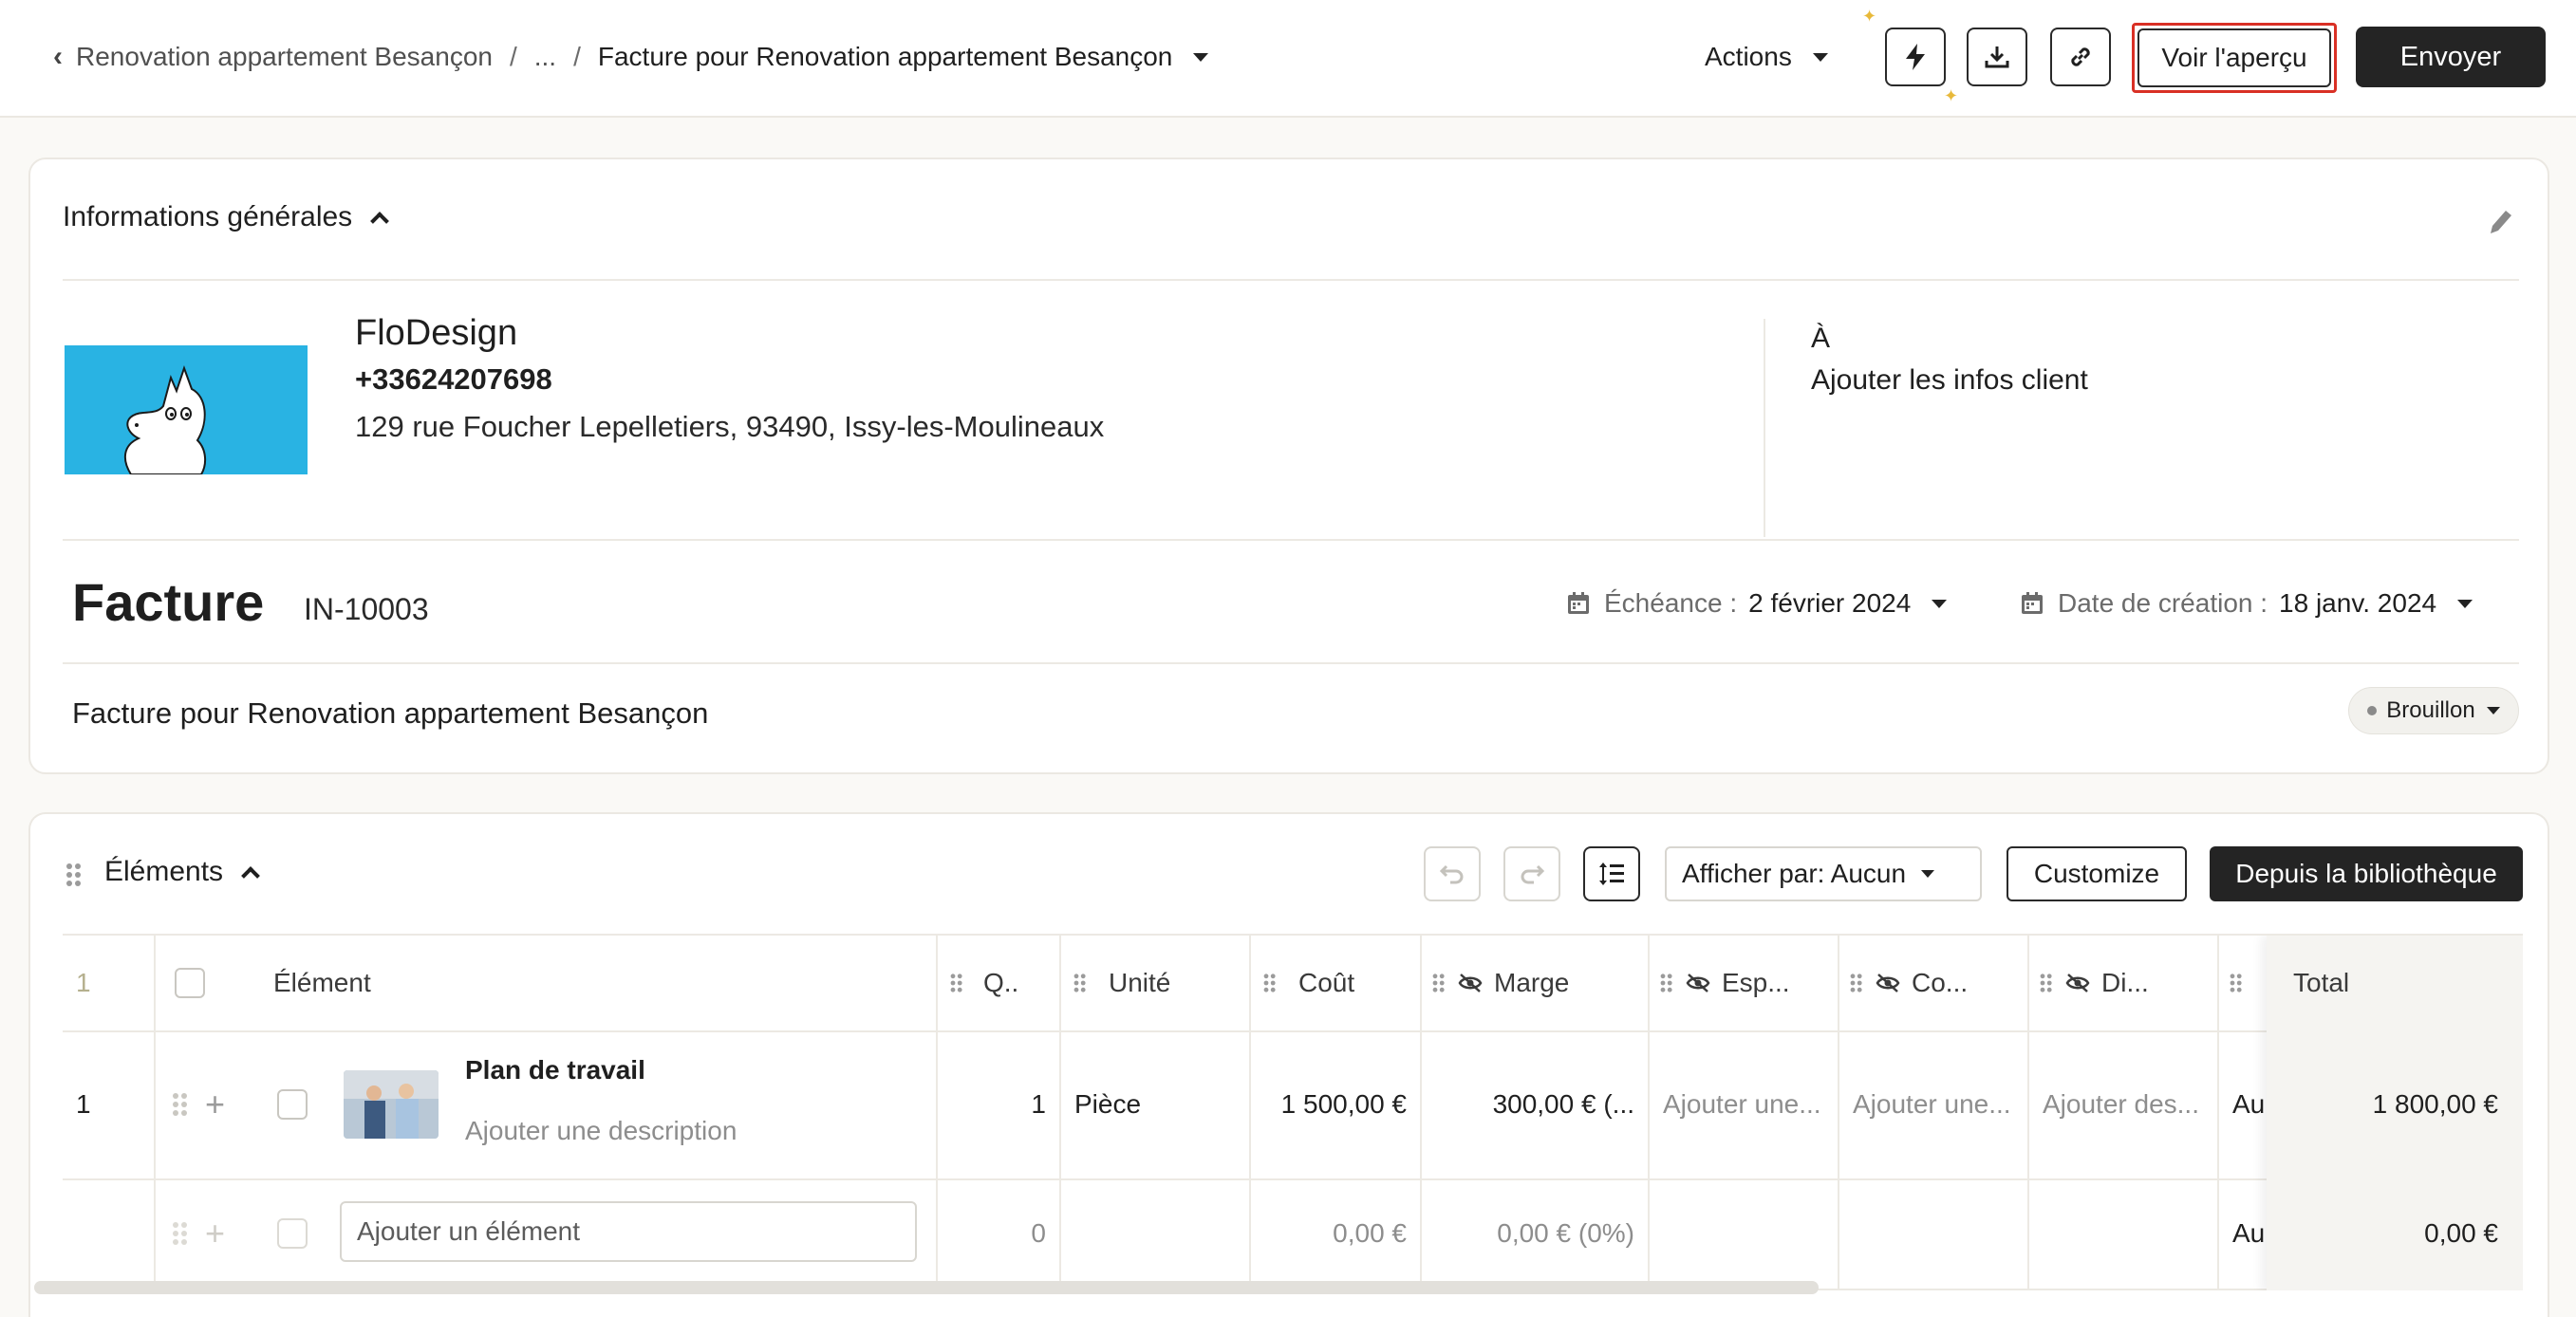  What do you see at coordinates (1333, 1104) in the screenshot?
I see `cost-cell: 1 500,00 €` at bounding box center [1333, 1104].